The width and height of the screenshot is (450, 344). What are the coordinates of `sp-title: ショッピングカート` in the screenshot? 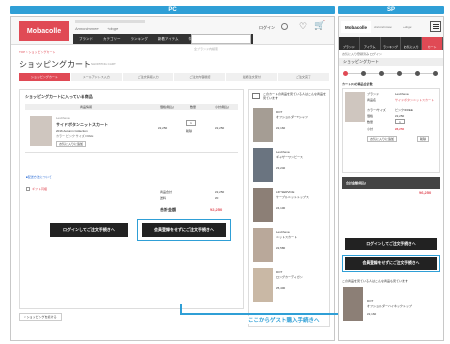 It's located at (361, 61).